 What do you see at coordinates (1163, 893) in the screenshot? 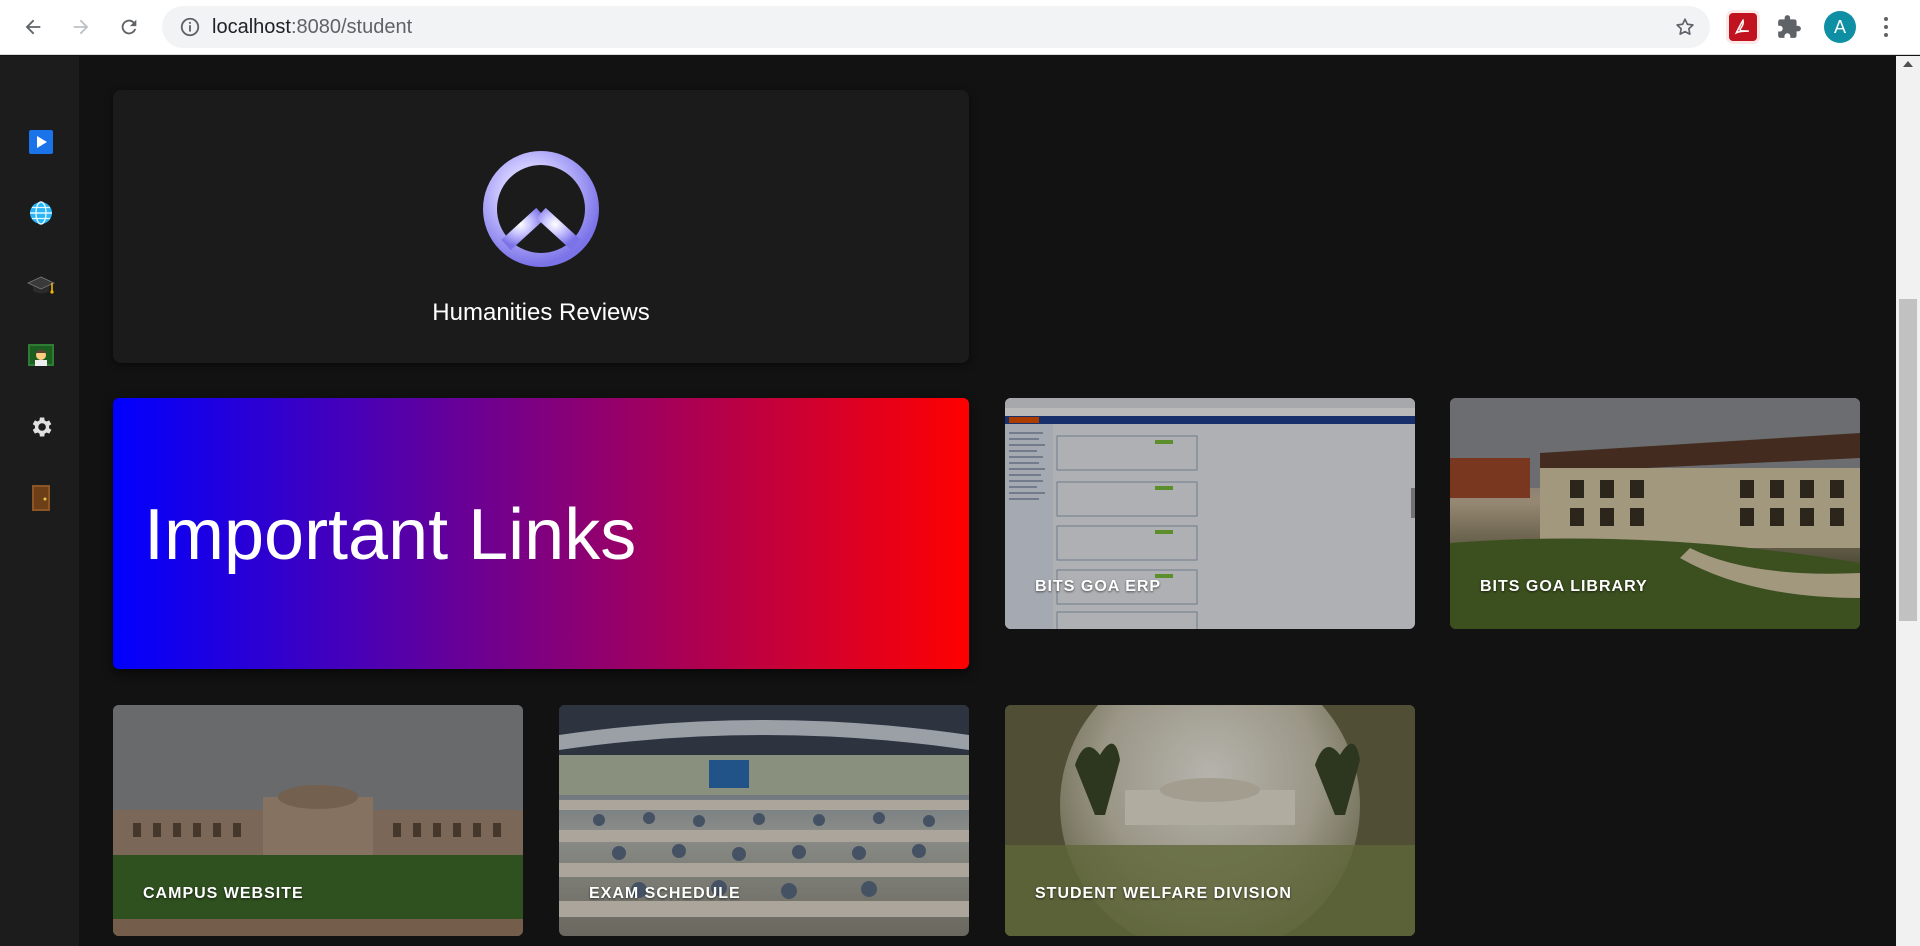
I see `link-label-swd: STUDENT WELFARE DIVISION` at bounding box center [1163, 893].